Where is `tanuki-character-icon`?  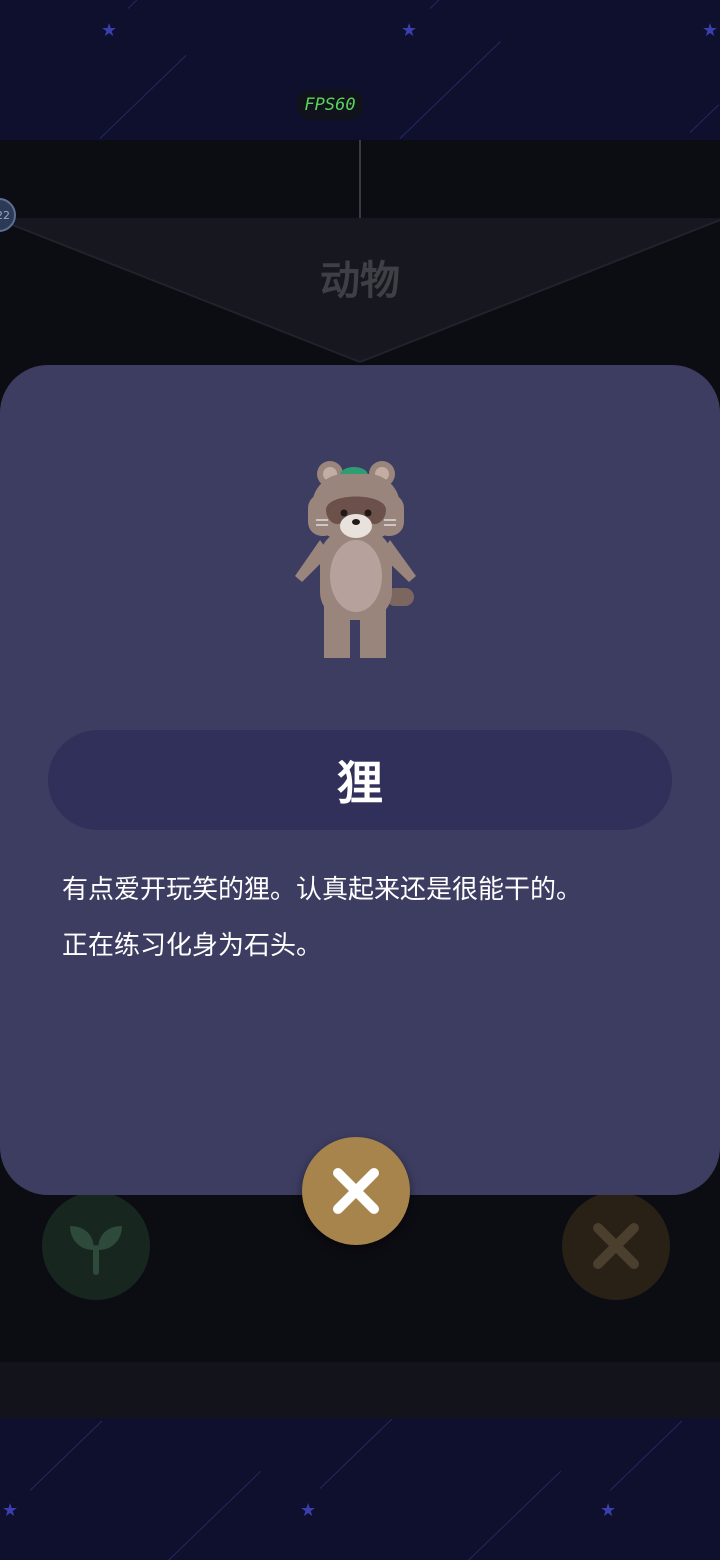
tanuki-character-icon is located at coordinates (355, 559).